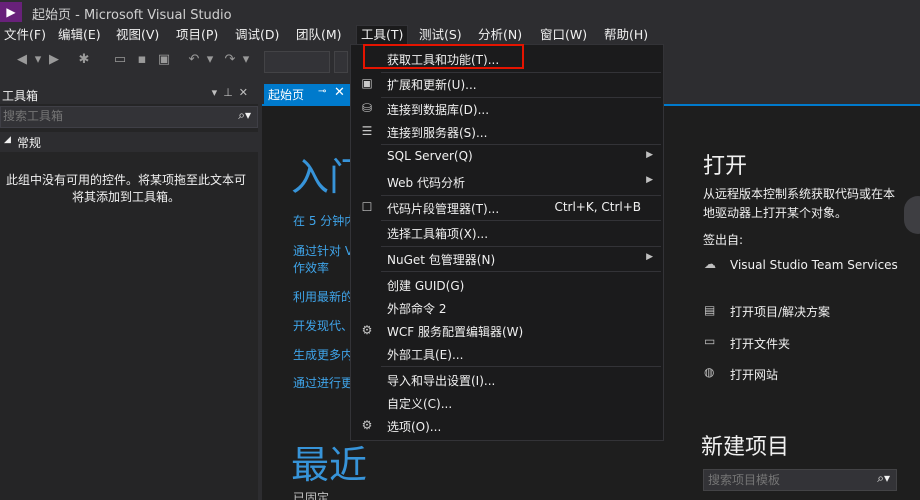 The width and height of the screenshot is (920, 500). I want to click on open-section-title: 打开, so click(725, 166).